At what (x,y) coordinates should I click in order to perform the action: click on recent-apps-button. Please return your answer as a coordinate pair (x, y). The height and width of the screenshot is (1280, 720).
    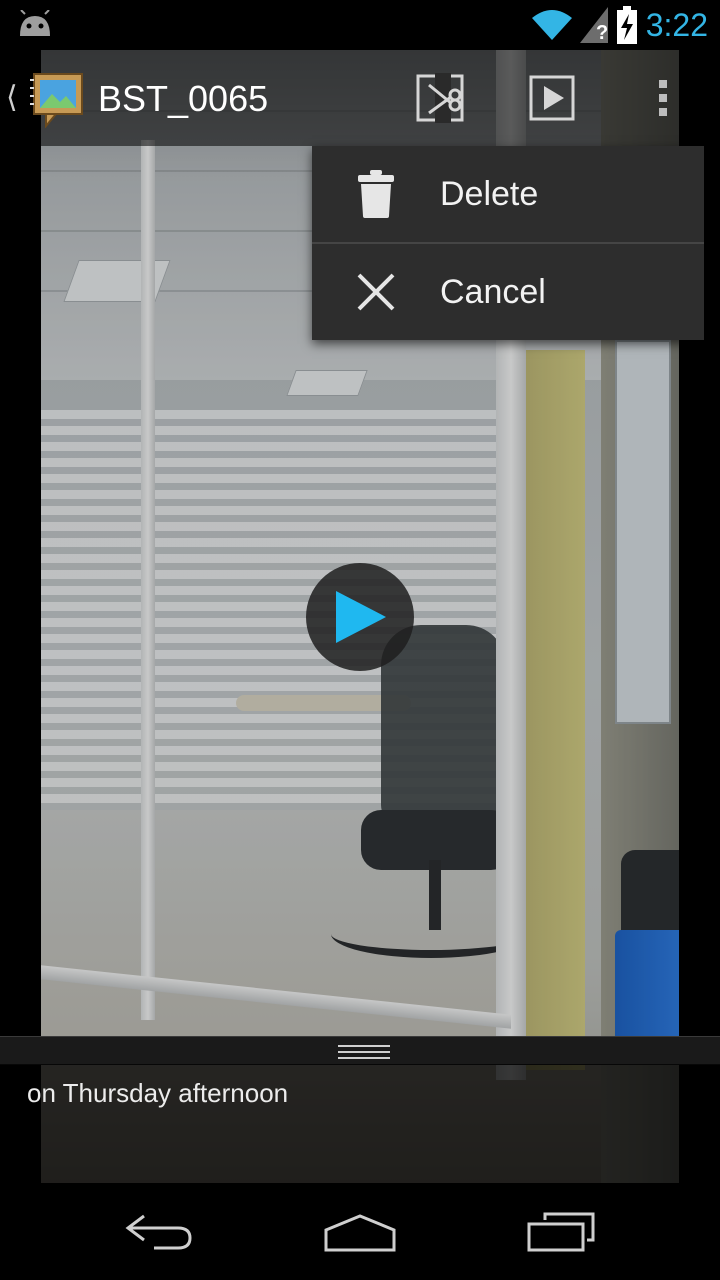
    Looking at the image, I should click on (561, 1232).